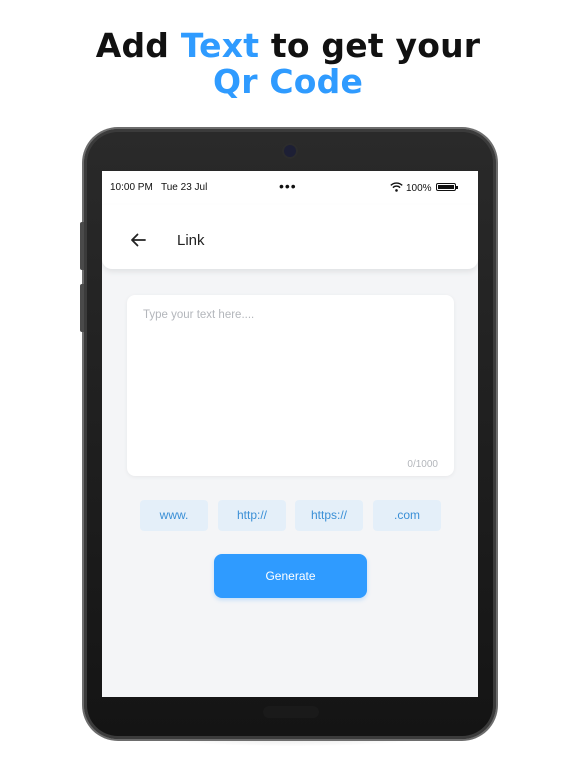 The width and height of the screenshot is (576, 768). I want to click on text-input, so click(290, 374).